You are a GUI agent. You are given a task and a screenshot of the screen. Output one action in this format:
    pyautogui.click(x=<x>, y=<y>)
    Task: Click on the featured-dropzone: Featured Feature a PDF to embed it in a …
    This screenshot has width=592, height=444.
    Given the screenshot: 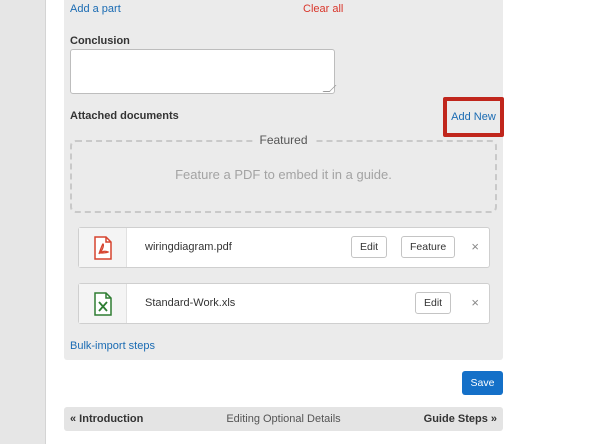 What is the action you would take?
    pyautogui.click(x=283, y=173)
    